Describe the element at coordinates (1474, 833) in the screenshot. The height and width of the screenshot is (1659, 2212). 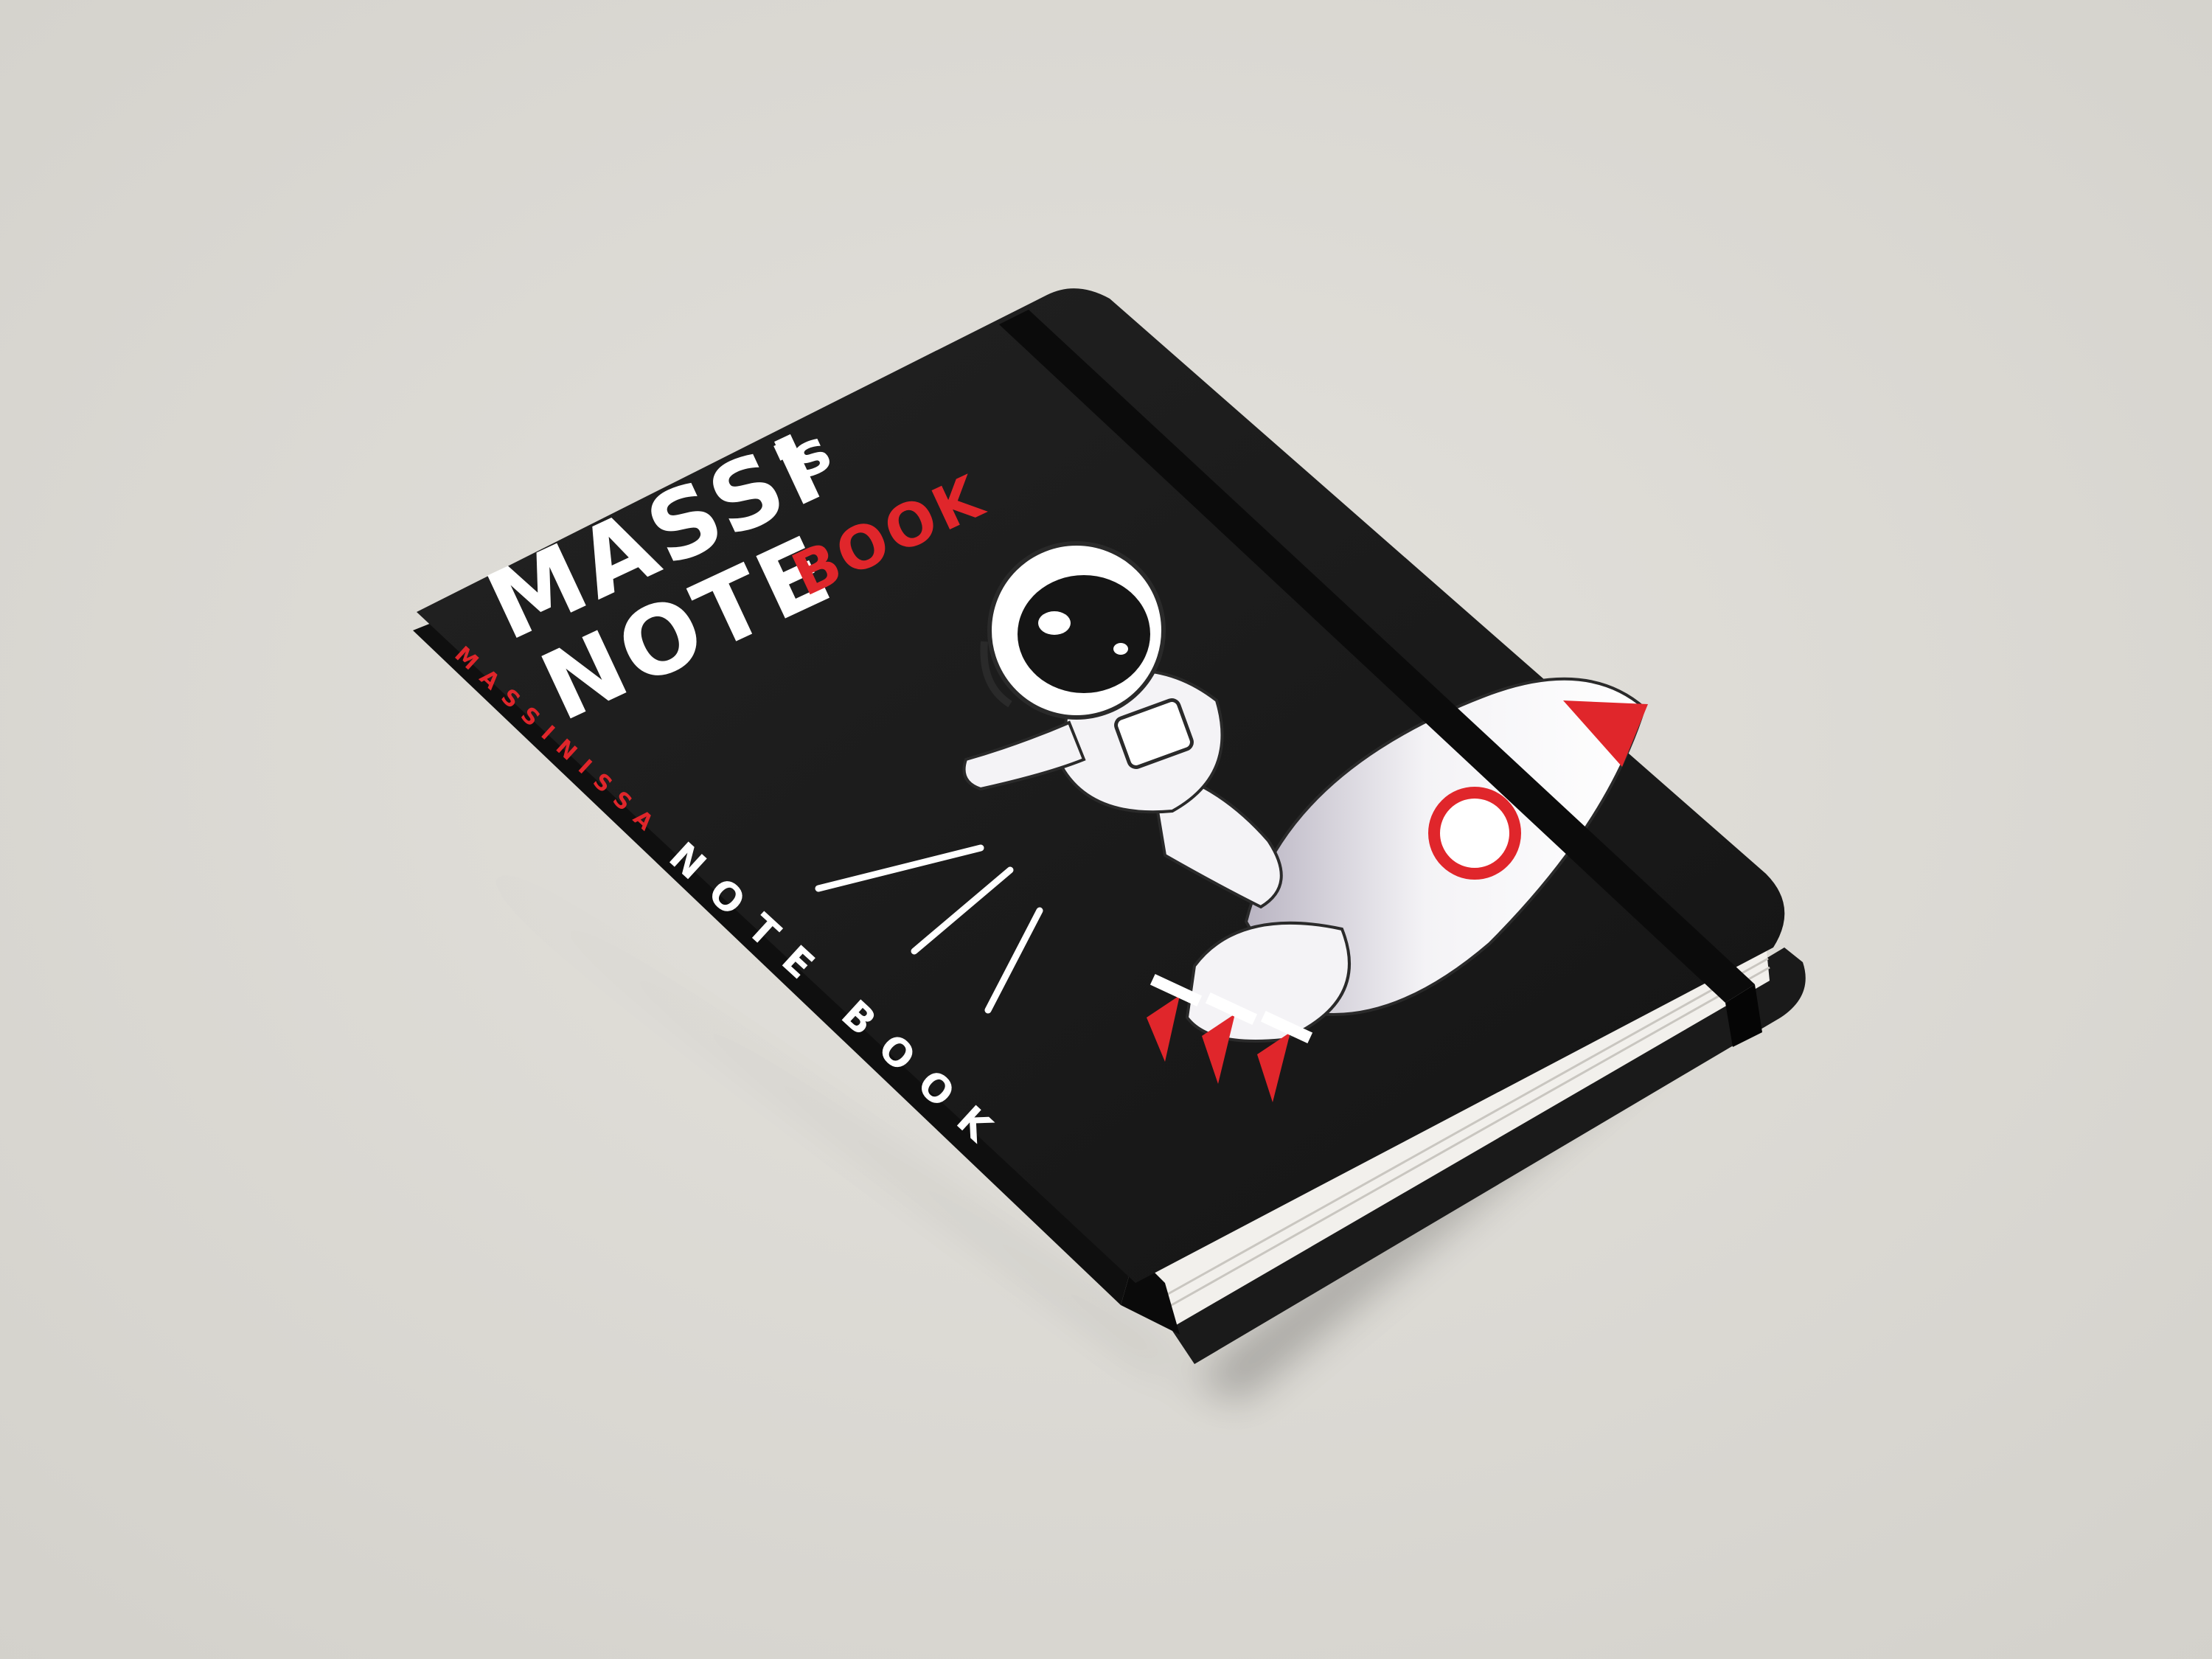
I see `rocket-window` at that location.